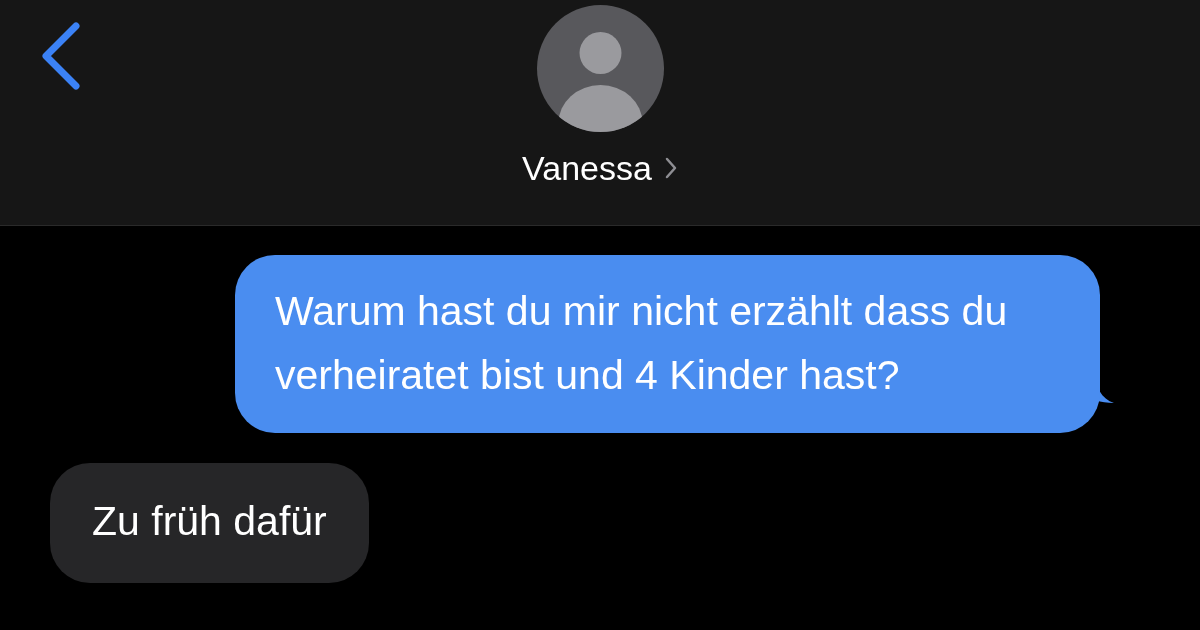 Image resolution: width=1200 pixels, height=630 pixels. What do you see at coordinates (61, 56) in the screenshot?
I see `back-icon` at bounding box center [61, 56].